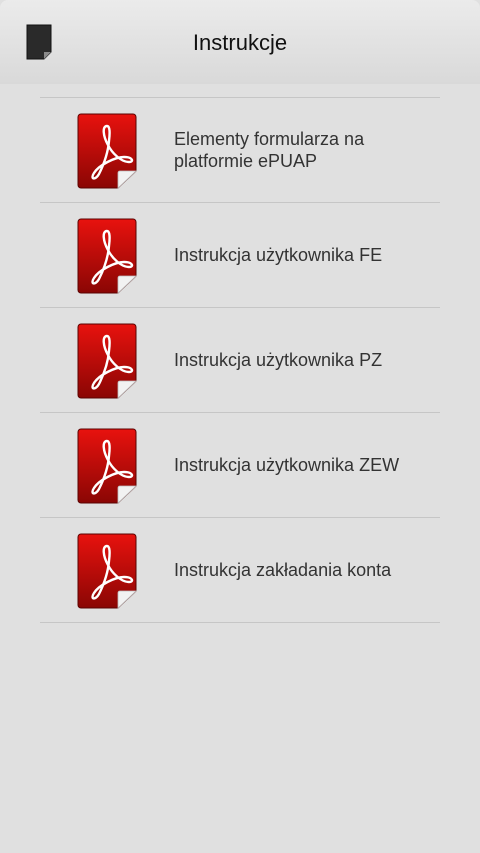 This screenshot has height=853, width=480. Describe the element at coordinates (269, 150) in the screenshot. I see `list-item-label: Elementy formularza na platformie ePUAP` at that location.